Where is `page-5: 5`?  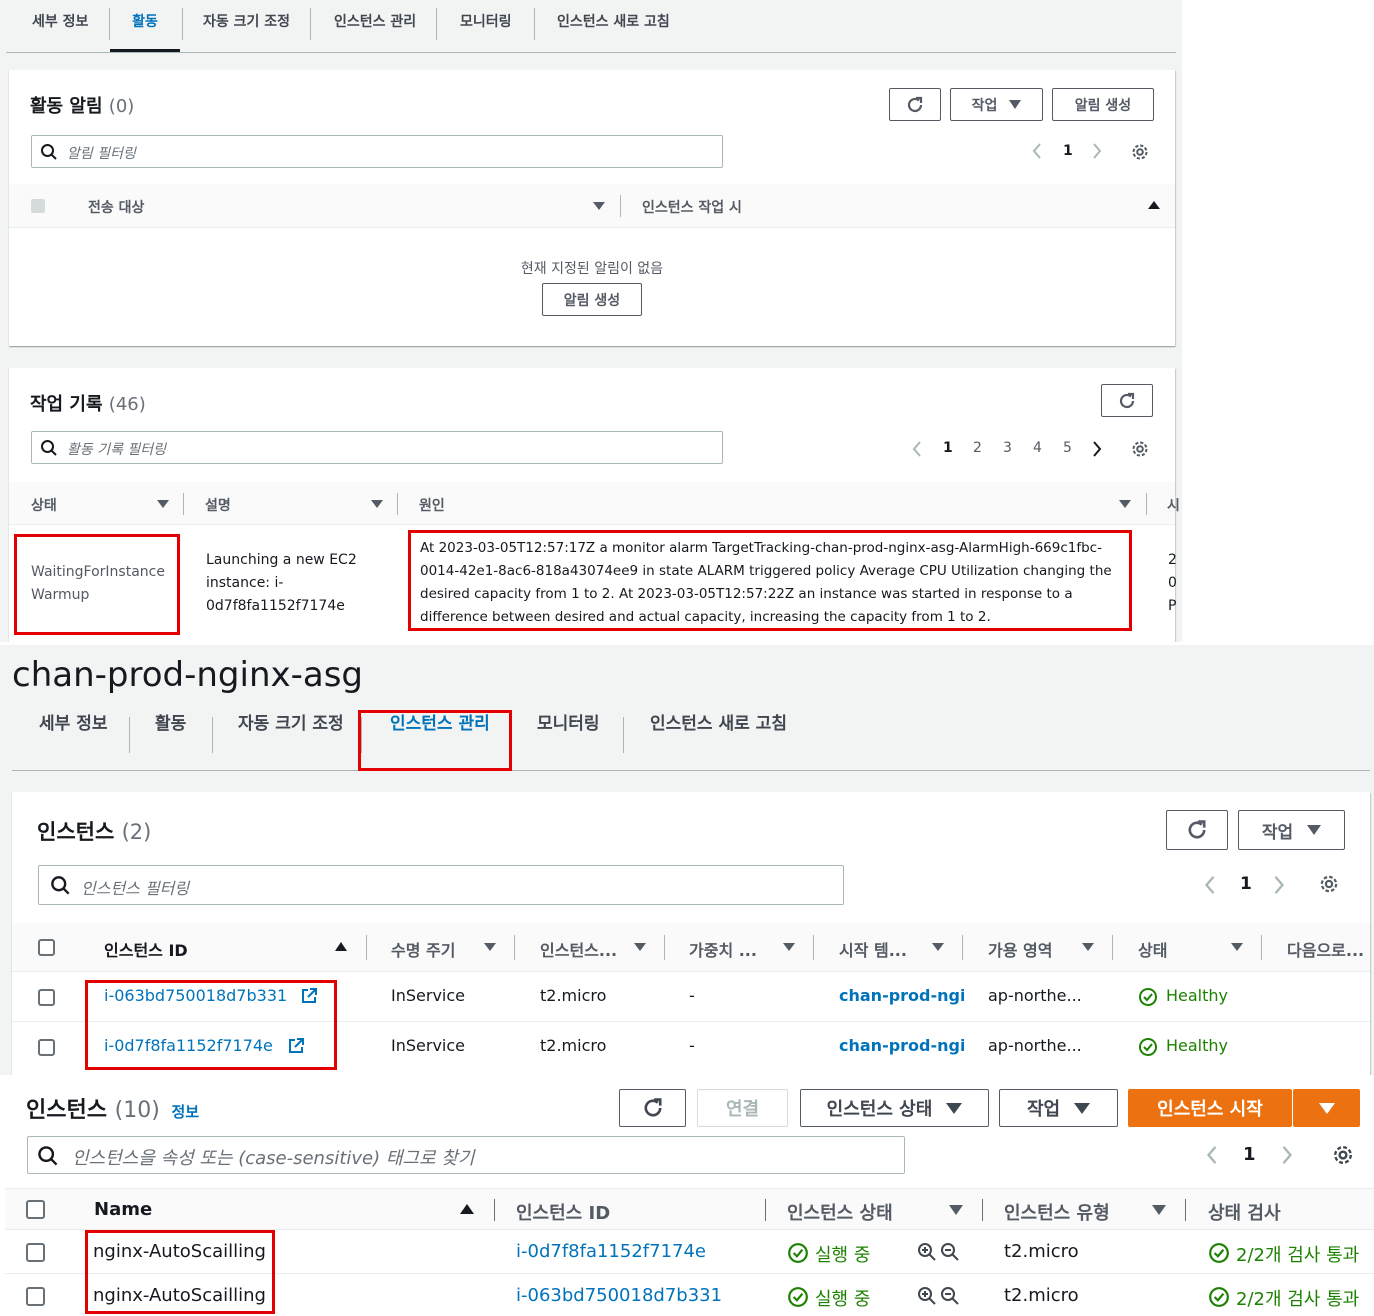
page-5: 5 is located at coordinates (1067, 448).